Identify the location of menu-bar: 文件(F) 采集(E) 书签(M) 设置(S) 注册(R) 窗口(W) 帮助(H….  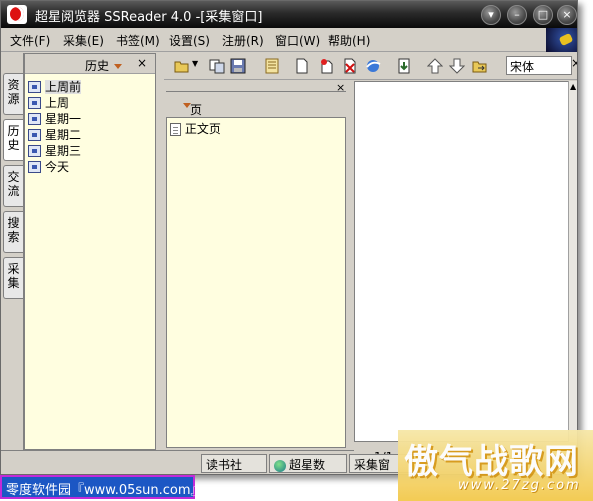
(289, 40).